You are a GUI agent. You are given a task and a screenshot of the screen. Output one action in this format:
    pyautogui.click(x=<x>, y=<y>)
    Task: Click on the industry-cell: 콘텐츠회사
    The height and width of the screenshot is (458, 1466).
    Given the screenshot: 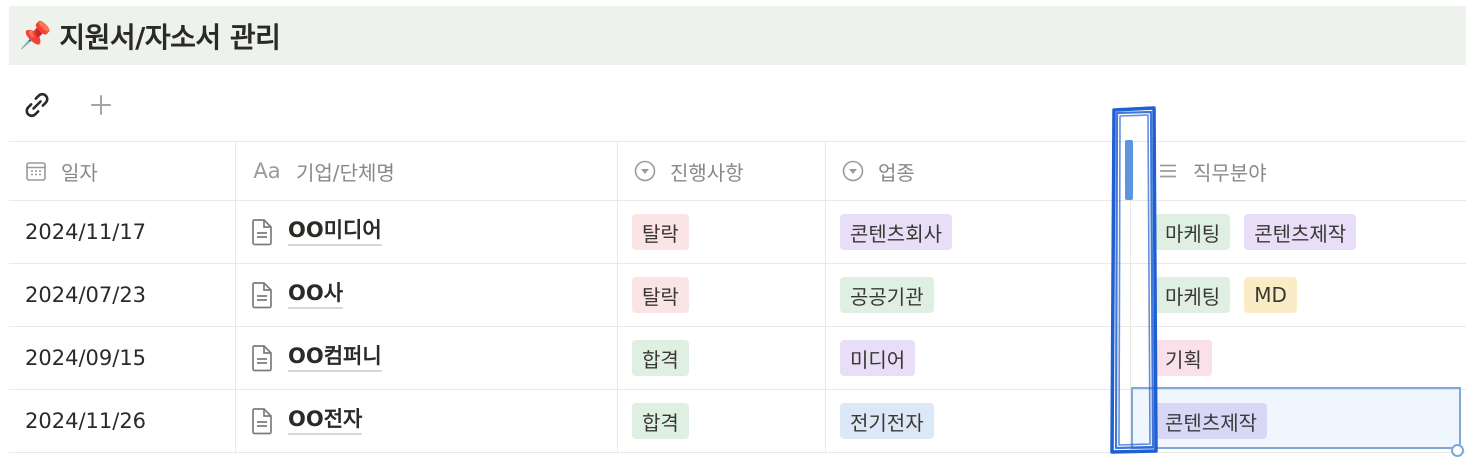 What is the action you would take?
    pyautogui.click(x=978, y=232)
    